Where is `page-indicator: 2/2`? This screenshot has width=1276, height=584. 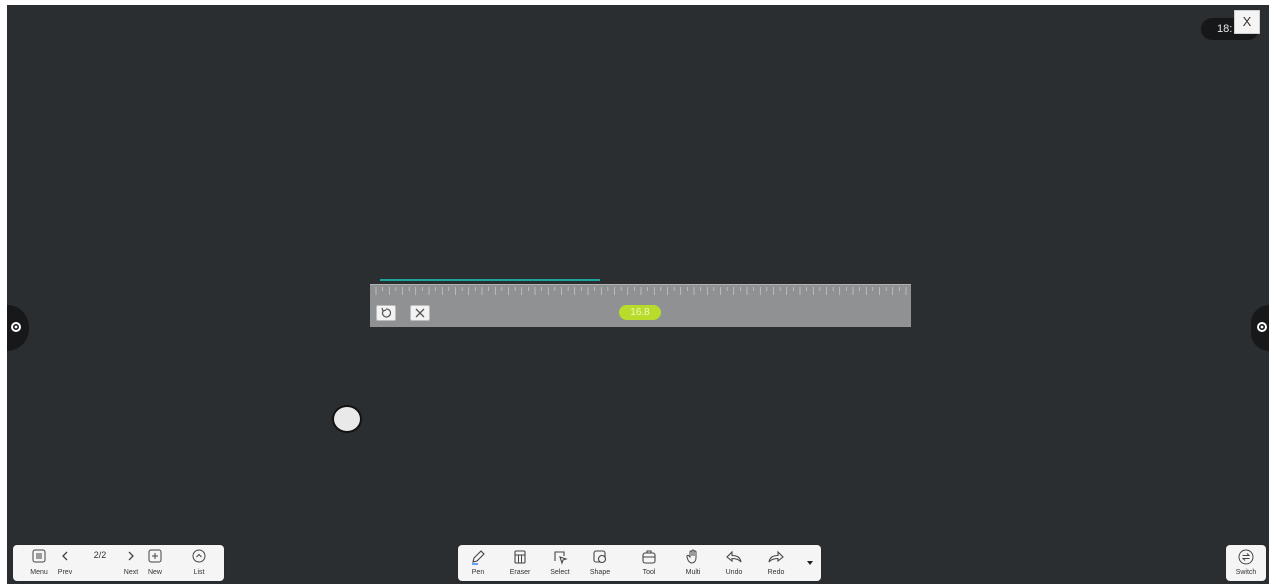
page-indicator: 2/2 is located at coordinates (100, 555).